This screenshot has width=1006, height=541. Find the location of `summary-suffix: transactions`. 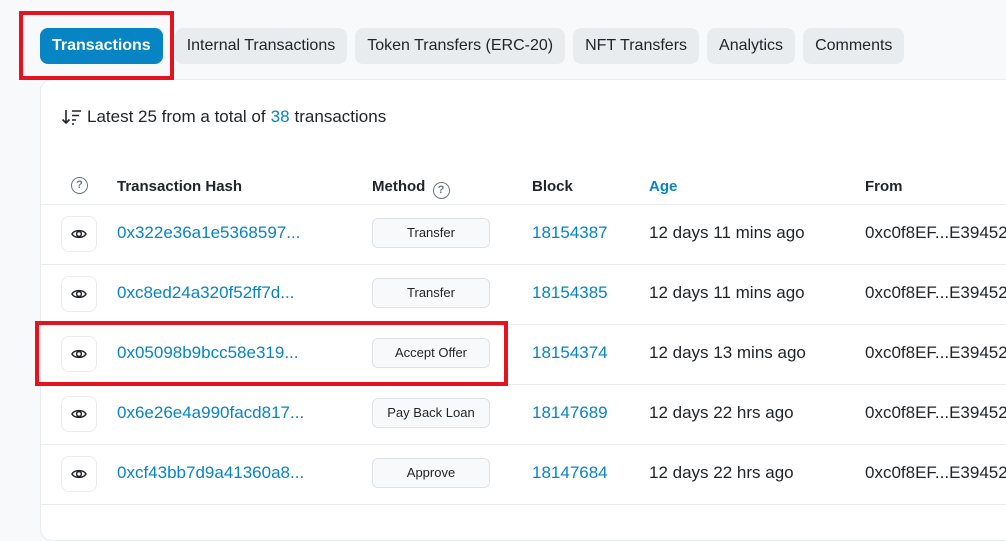

summary-suffix: transactions is located at coordinates (340, 116).